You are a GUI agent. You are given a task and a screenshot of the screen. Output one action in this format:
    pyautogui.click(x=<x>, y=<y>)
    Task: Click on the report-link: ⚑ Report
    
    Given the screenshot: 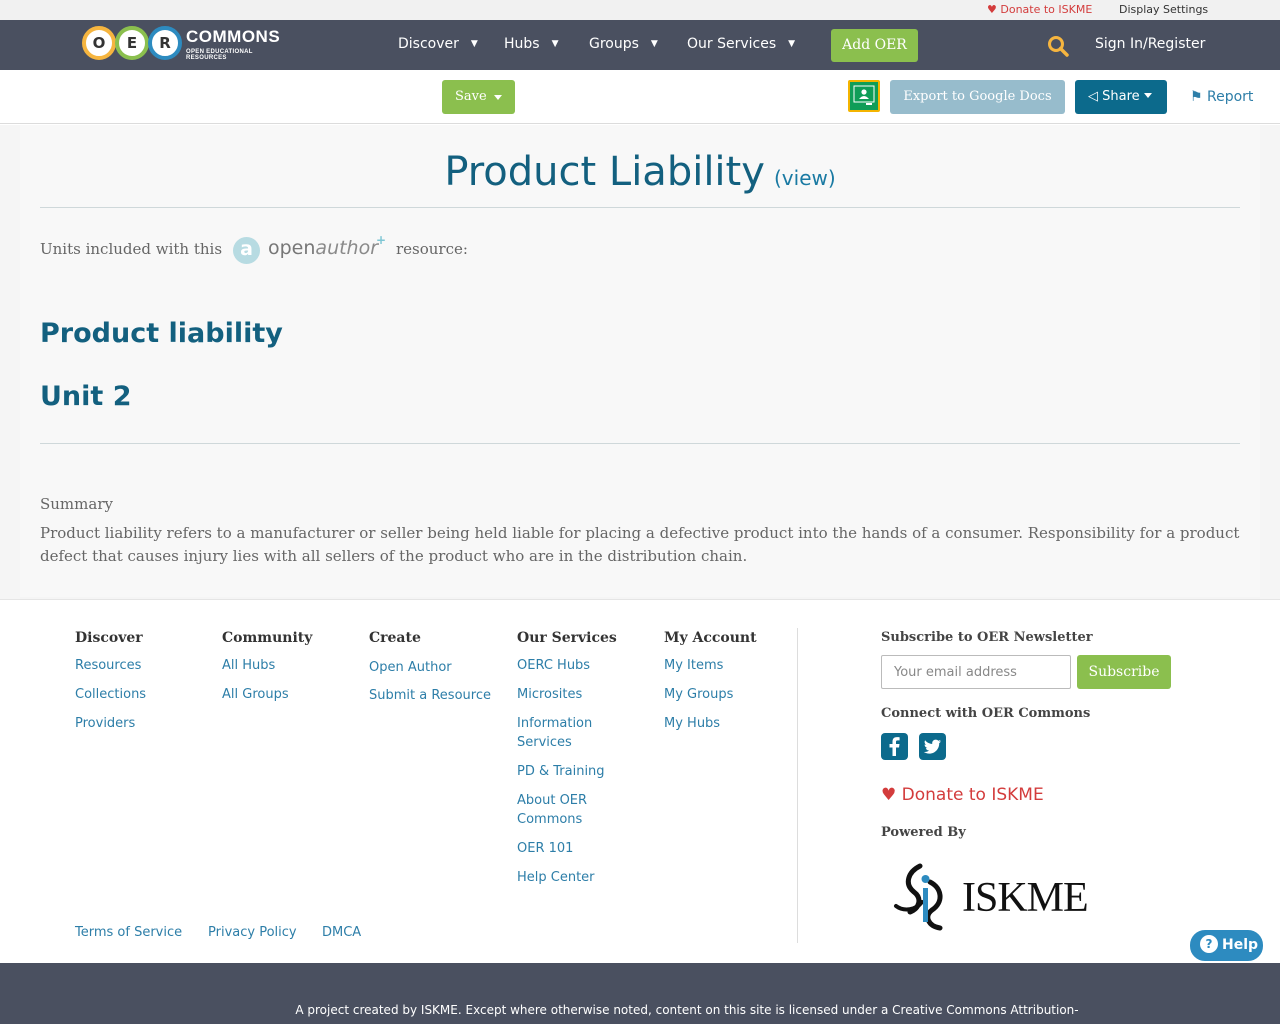 What is the action you would take?
    pyautogui.click(x=1221, y=97)
    